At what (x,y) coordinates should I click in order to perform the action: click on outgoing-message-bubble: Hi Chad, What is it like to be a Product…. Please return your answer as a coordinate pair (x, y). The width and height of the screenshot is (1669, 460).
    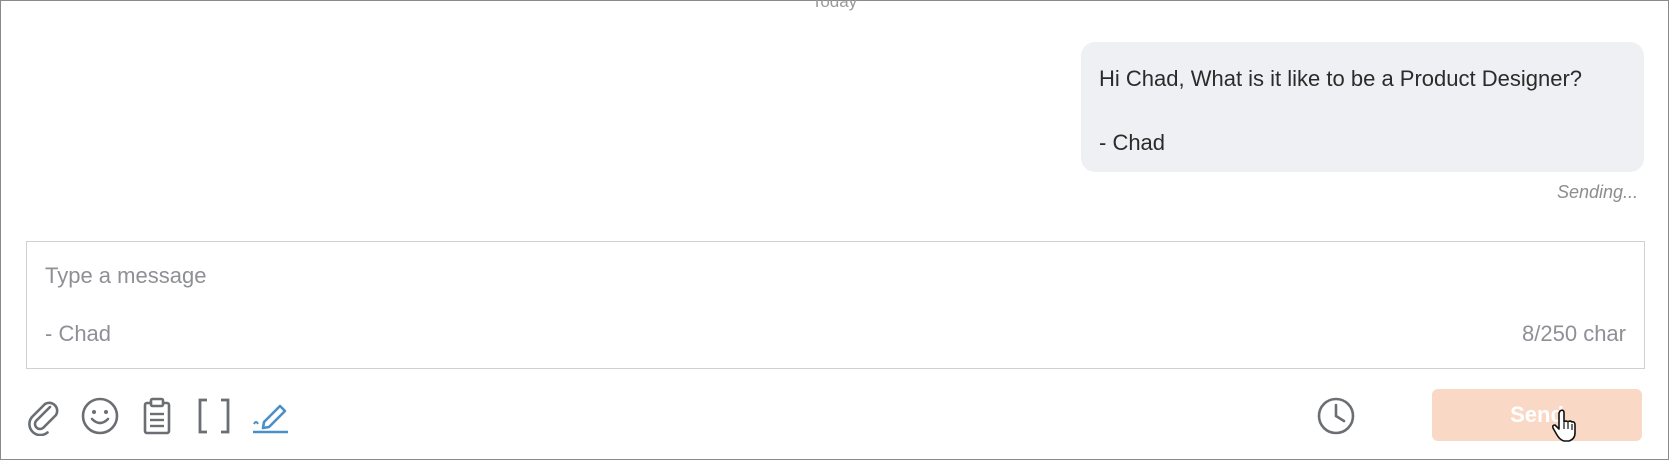
    Looking at the image, I should click on (1362, 107).